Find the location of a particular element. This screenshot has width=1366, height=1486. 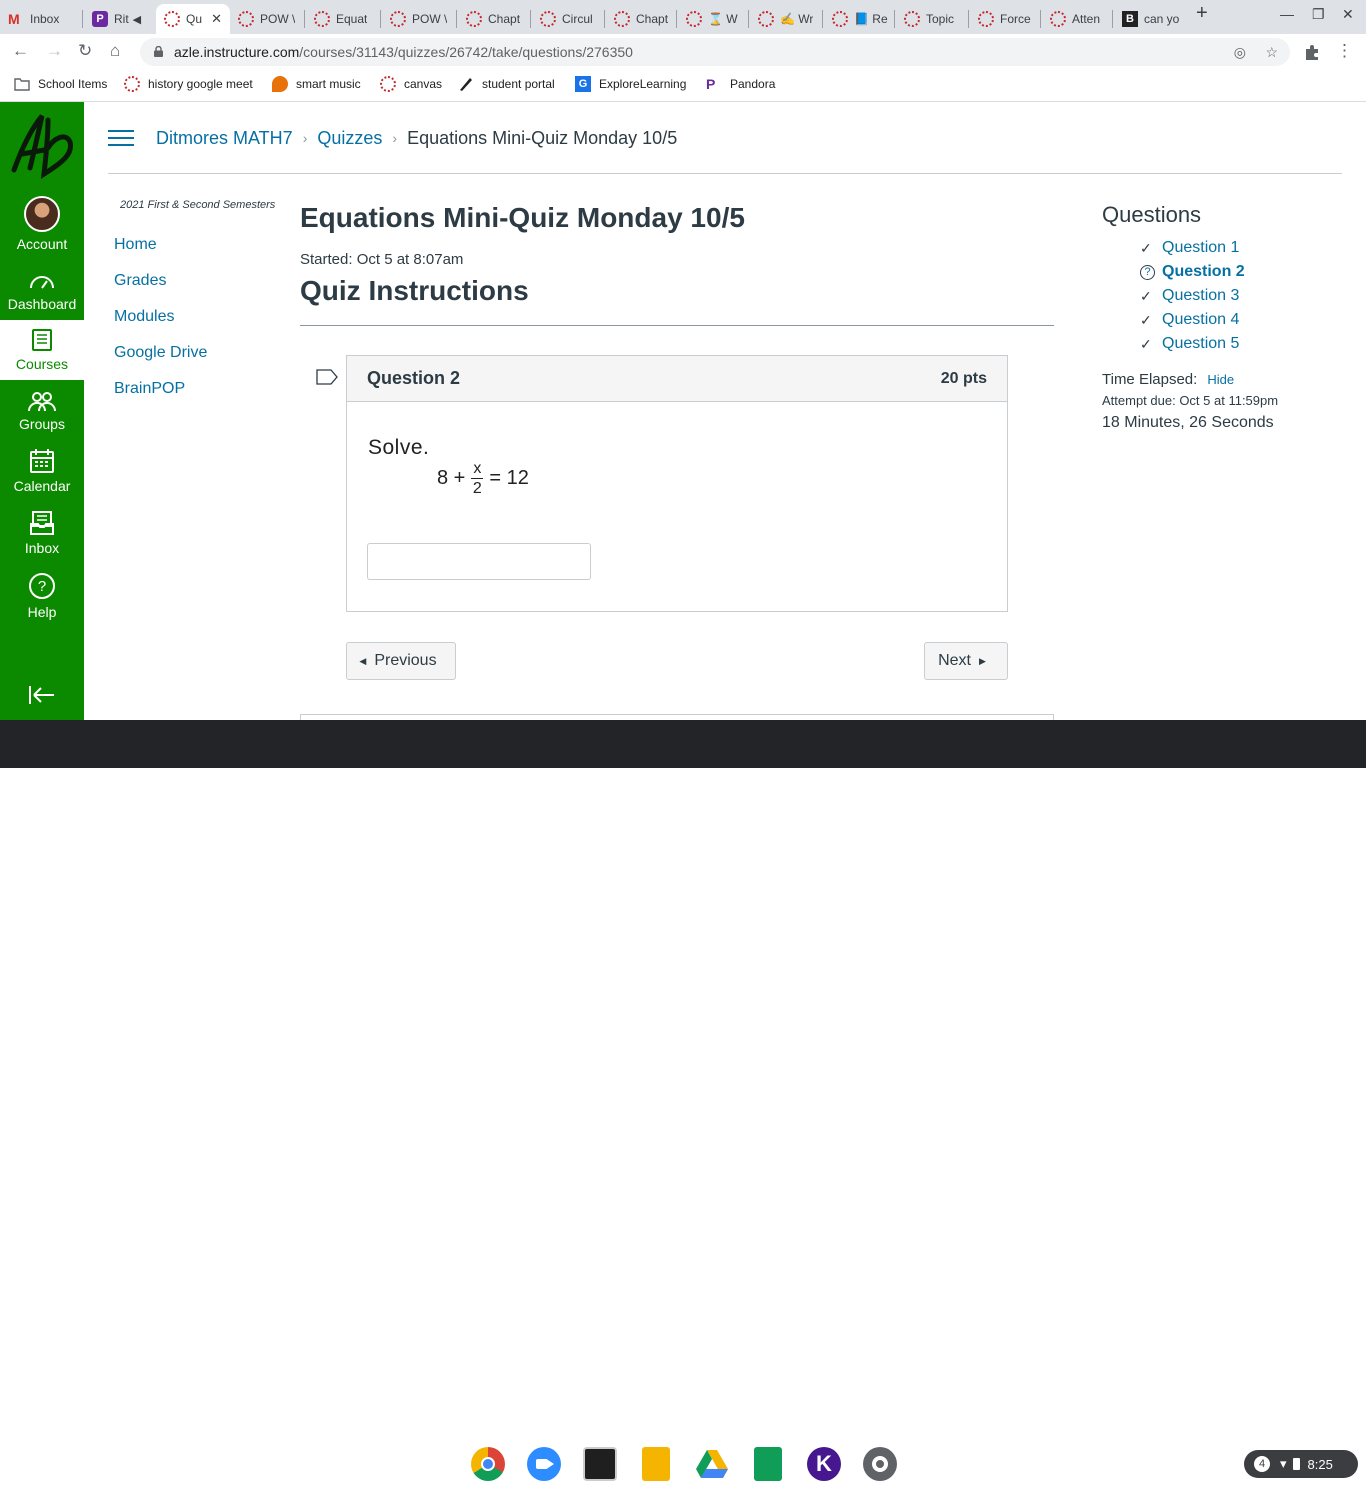

question-header: Question 2 20 pts is located at coordinates (677, 379).